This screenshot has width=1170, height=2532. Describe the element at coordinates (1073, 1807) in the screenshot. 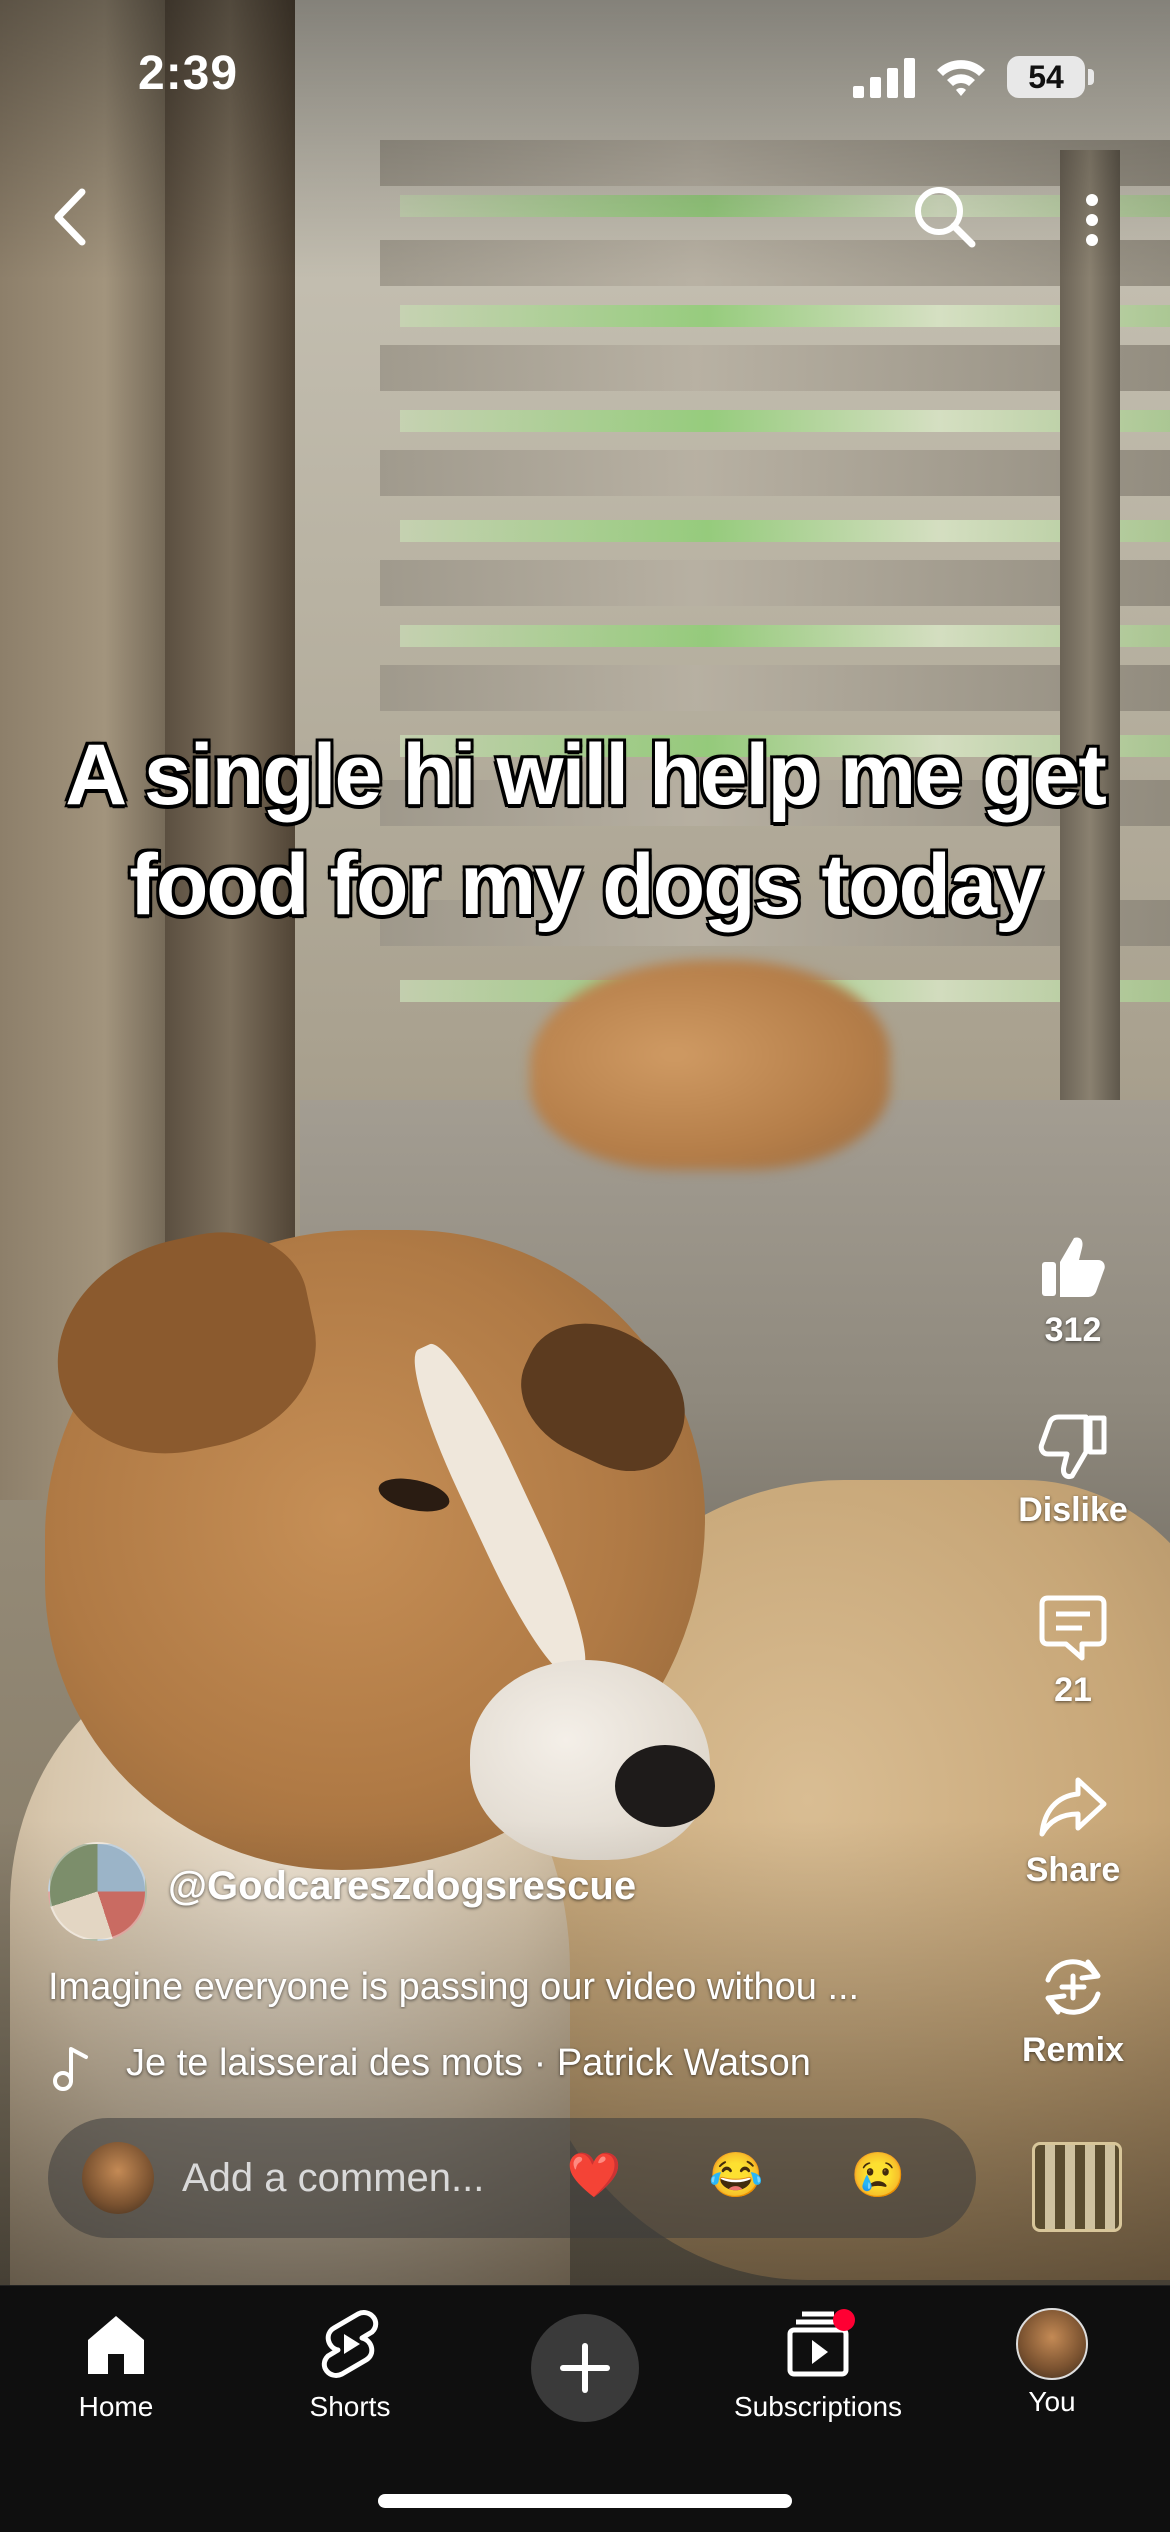

I see `share-arrow-icon` at that location.